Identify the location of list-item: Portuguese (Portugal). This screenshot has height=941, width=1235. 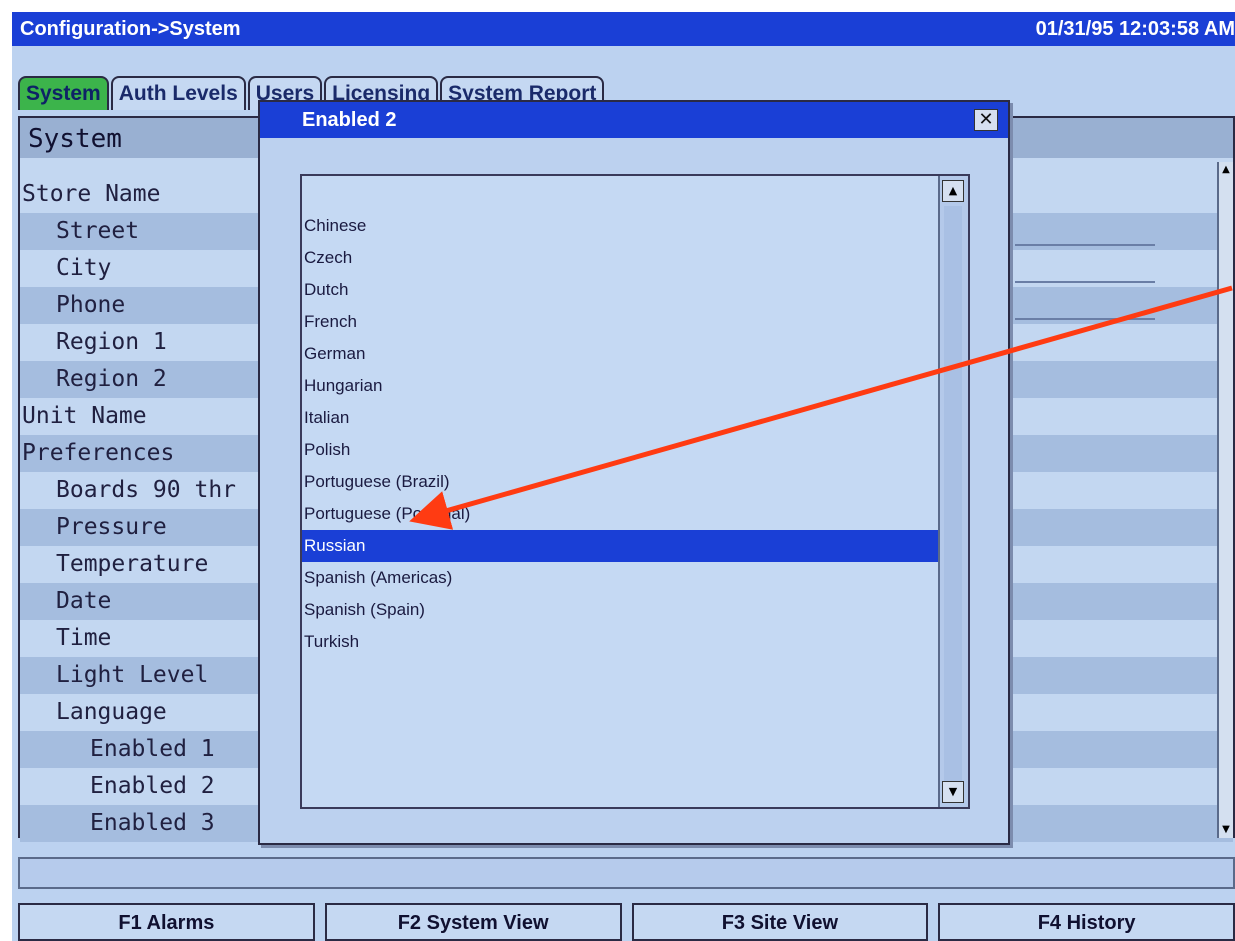
(620, 514).